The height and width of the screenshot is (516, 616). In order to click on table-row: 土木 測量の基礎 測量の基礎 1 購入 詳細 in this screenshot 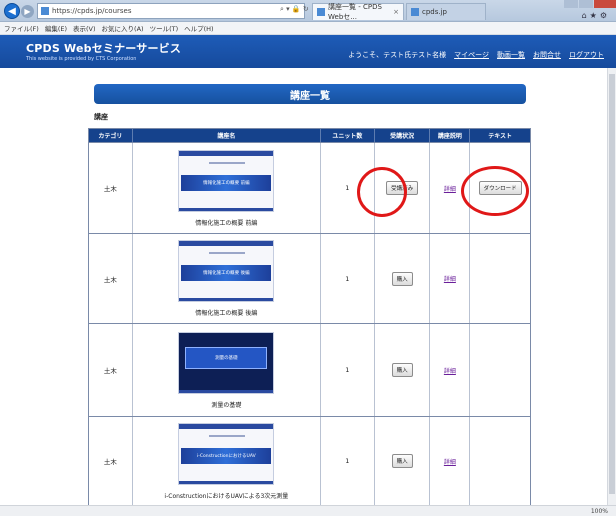, I will do `click(309, 369)`.